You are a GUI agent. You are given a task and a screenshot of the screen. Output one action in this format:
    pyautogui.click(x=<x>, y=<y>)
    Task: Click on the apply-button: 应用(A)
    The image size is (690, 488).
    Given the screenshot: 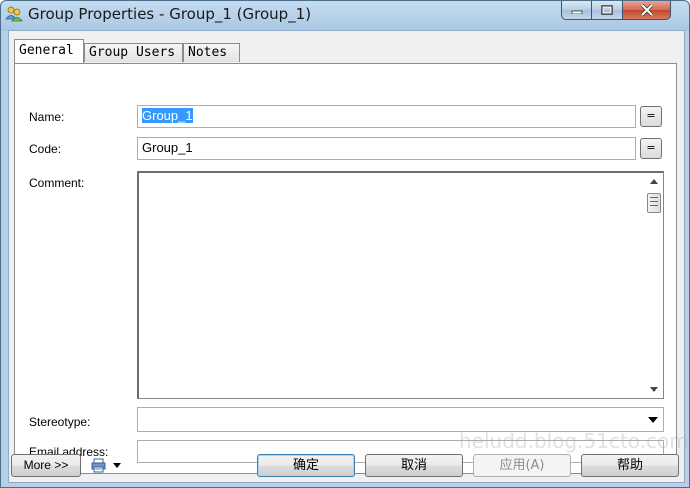 What is the action you would take?
    pyautogui.click(x=522, y=465)
    